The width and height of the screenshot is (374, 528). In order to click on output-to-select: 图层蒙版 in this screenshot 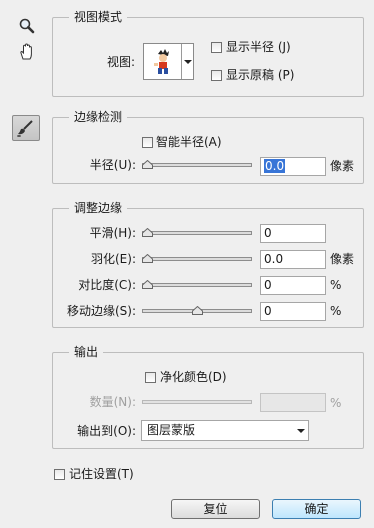, I will do `click(225, 430)`.